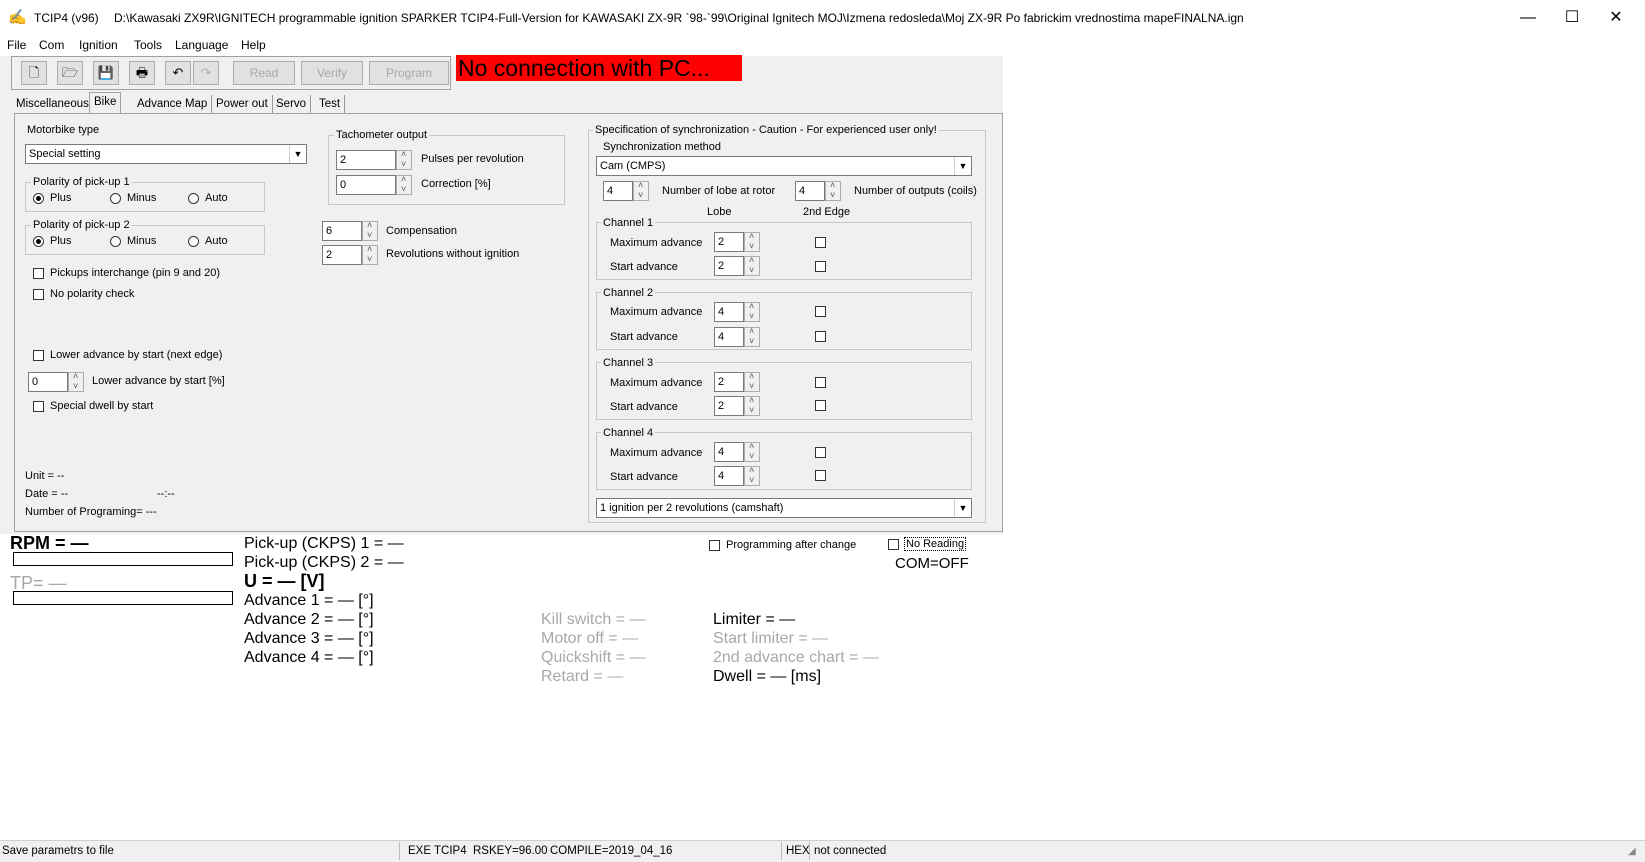 Image resolution: width=1645 pixels, height=862 pixels. What do you see at coordinates (729, 406) in the screenshot?
I see `channel-3-start-input: 2` at bounding box center [729, 406].